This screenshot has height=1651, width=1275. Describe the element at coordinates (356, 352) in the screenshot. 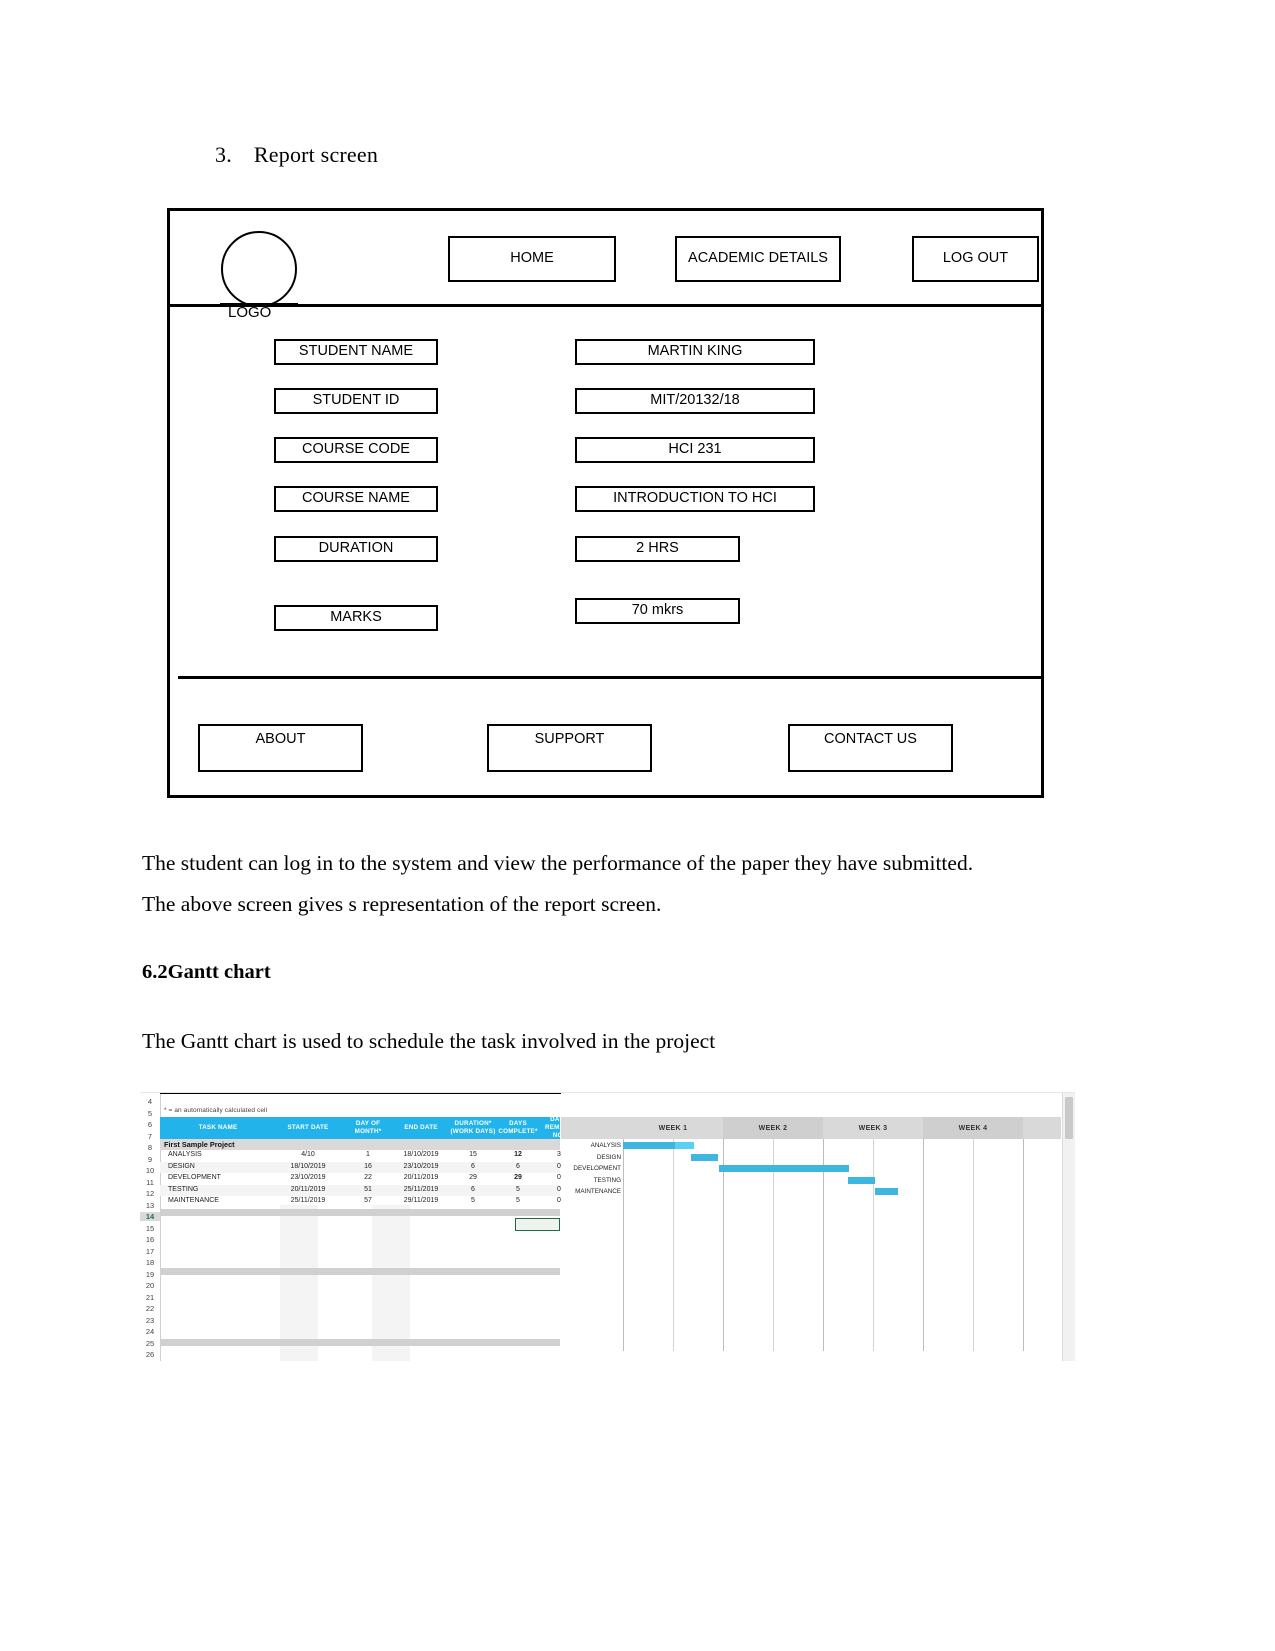

I see `field-label-student-name: STUDENT NAME` at that location.